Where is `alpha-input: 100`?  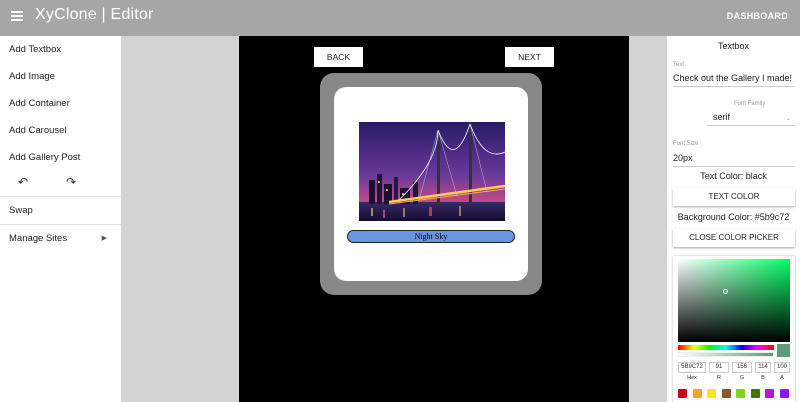 alpha-input: 100 is located at coordinates (782, 367).